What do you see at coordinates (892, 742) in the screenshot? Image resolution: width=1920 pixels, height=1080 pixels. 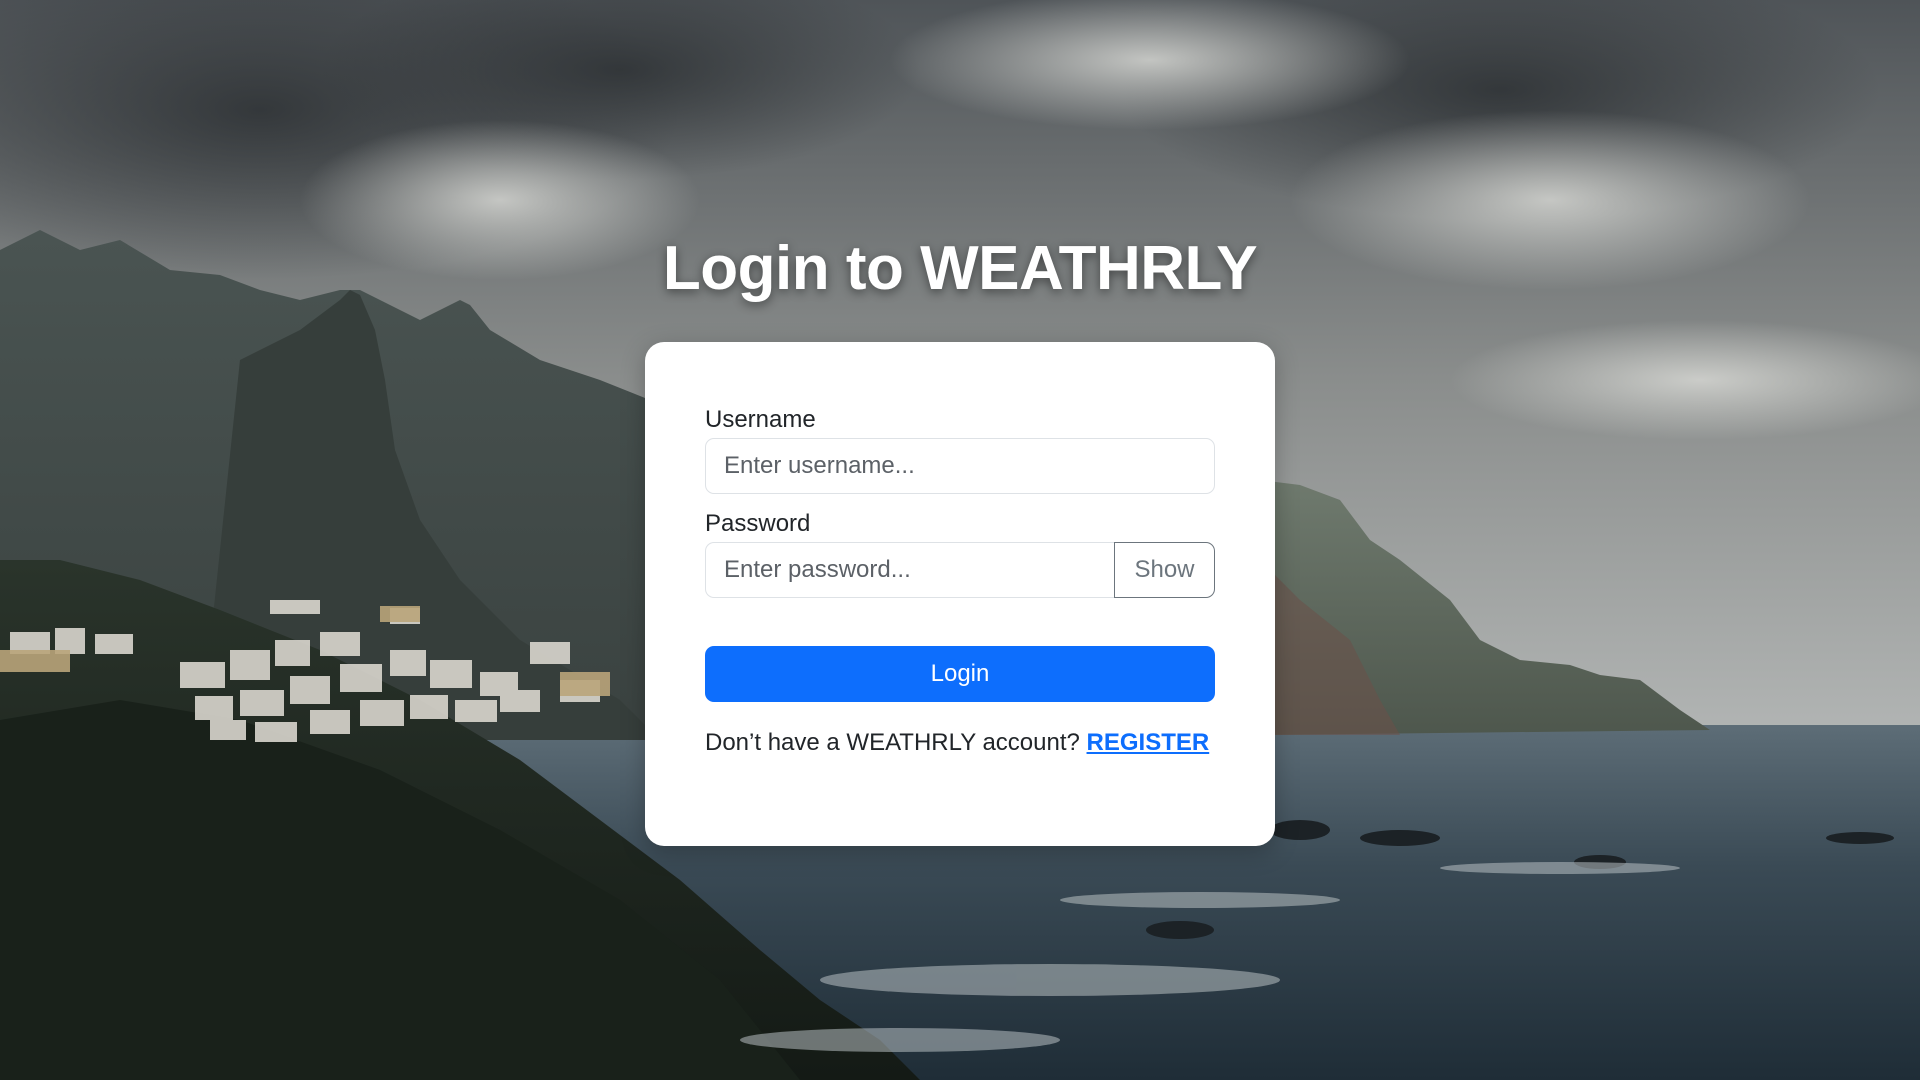 I see `register-prompt-text: Don’t have a WEATHRLY account?` at bounding box center [892, 742].